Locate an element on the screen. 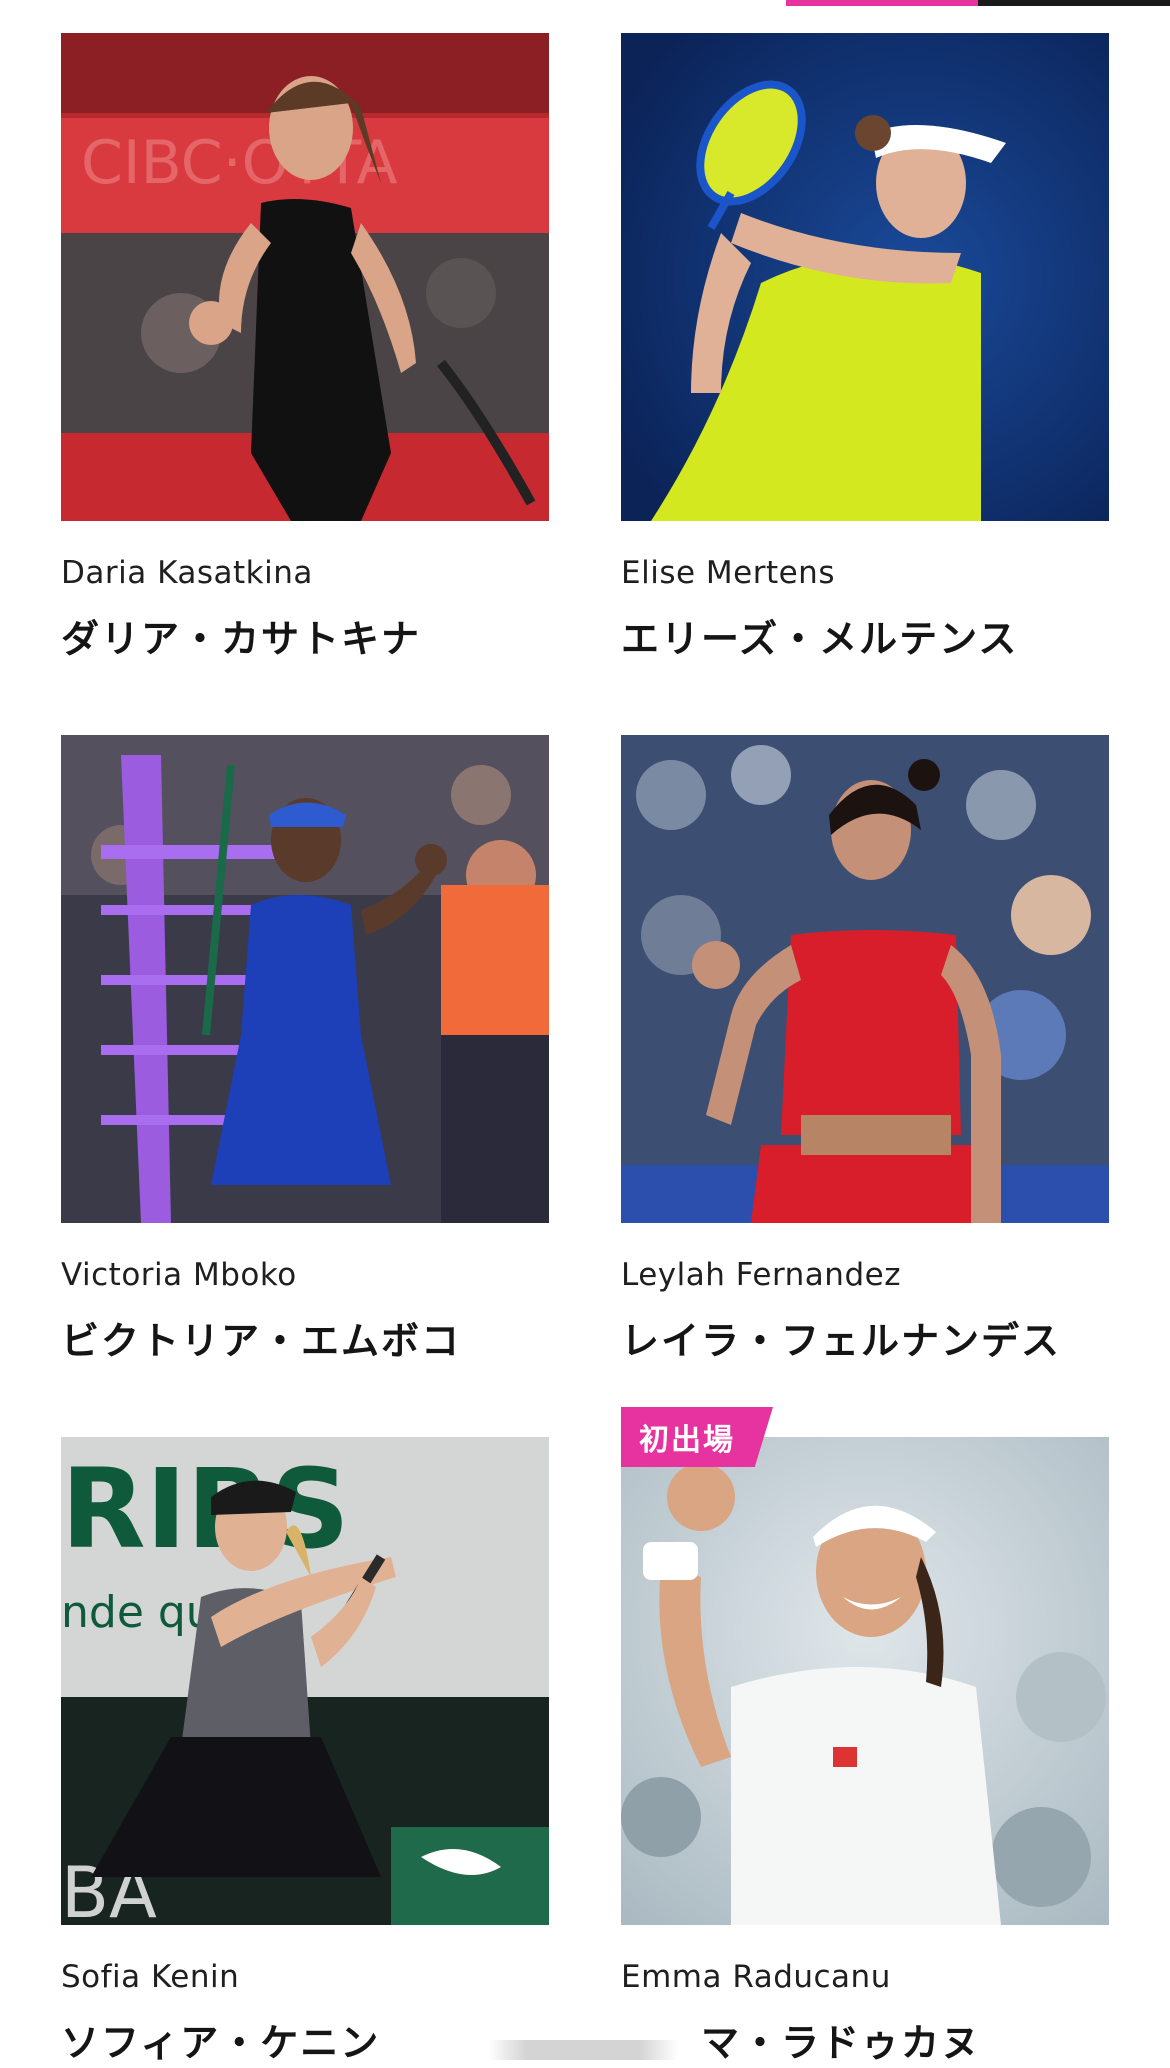  daria-kasatkina-photo: CIBC·OTTA is located at coordinates (305, 277).